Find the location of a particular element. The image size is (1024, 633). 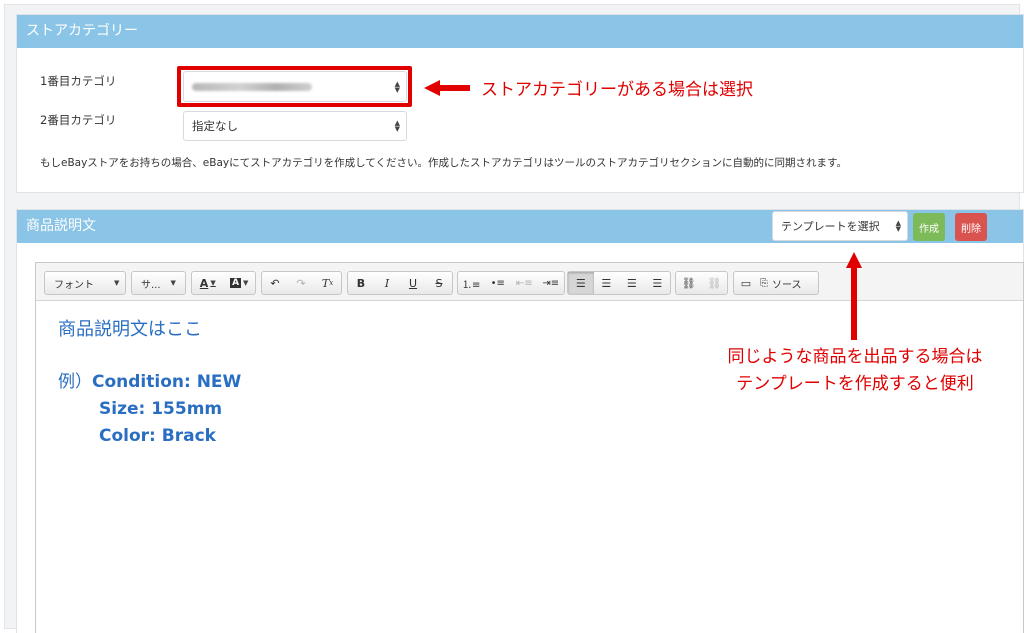

example-size: Size: 155mm is located at coordinates (161, 409).